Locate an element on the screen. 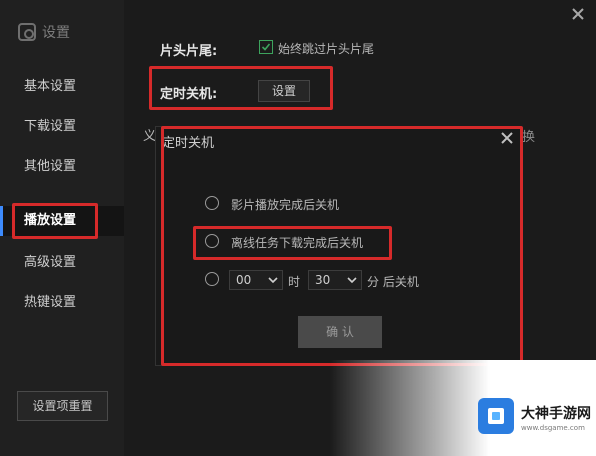 The height and width of the screenshot is (456, 596). window-close-button is located at coordinates (578, 16).